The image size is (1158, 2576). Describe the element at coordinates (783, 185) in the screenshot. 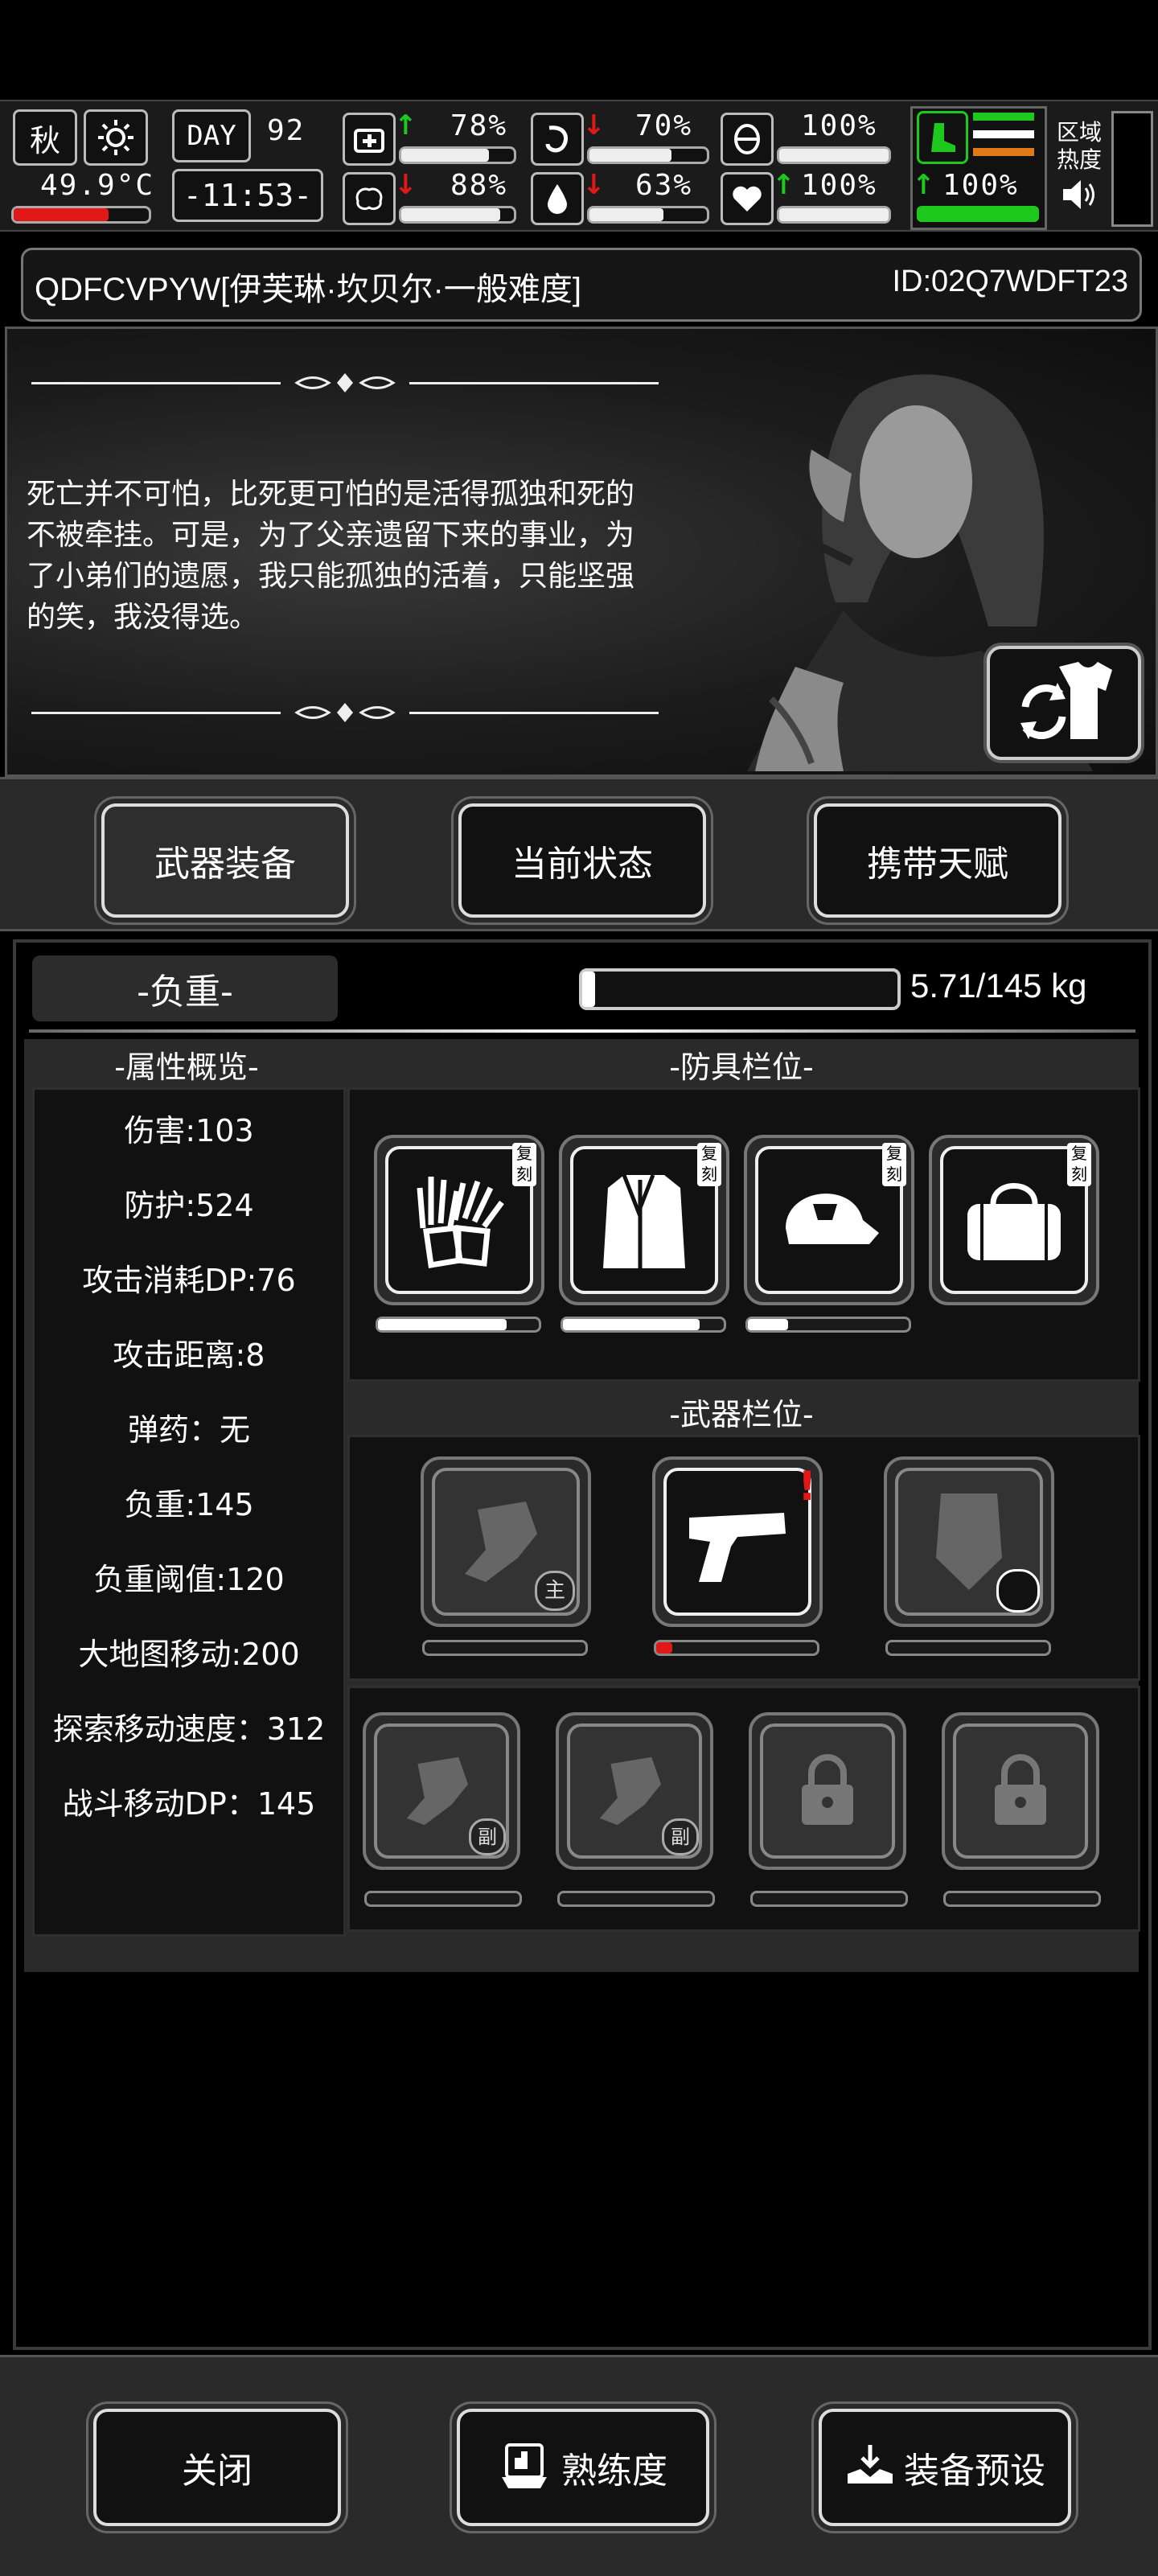

I see `heart-trend-icon: ↑` at that location.